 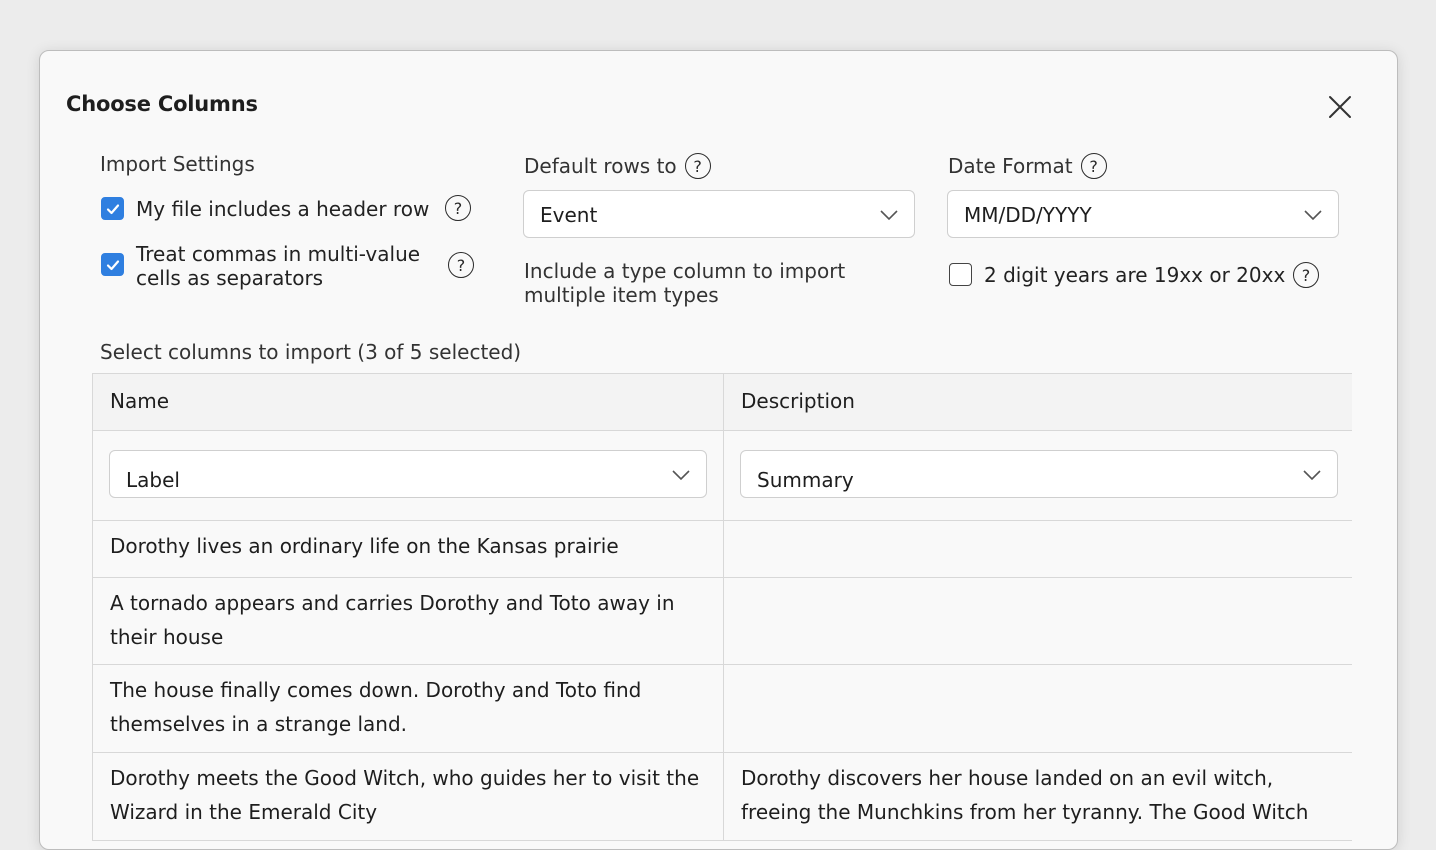 I want to click on two-digit-years-checkbox, so click(x=960, y=274).